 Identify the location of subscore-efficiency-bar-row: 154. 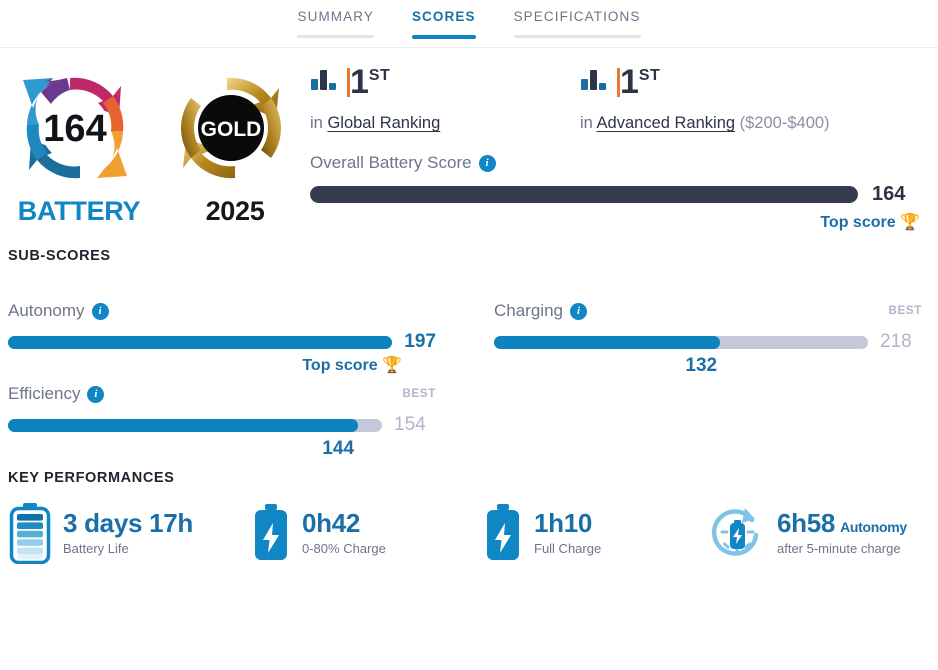
(222, 425).